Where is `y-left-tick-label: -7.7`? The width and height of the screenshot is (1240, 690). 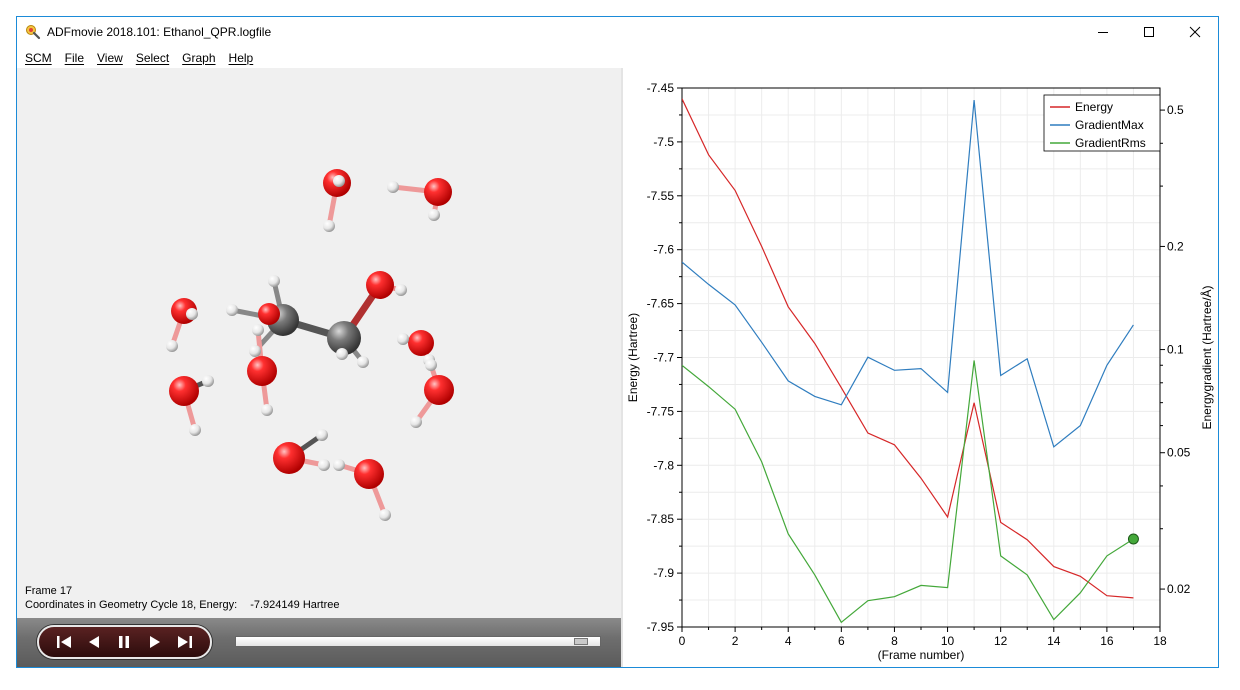 y-left-tick-label: -7.7 is located at coordinates (663, 358).